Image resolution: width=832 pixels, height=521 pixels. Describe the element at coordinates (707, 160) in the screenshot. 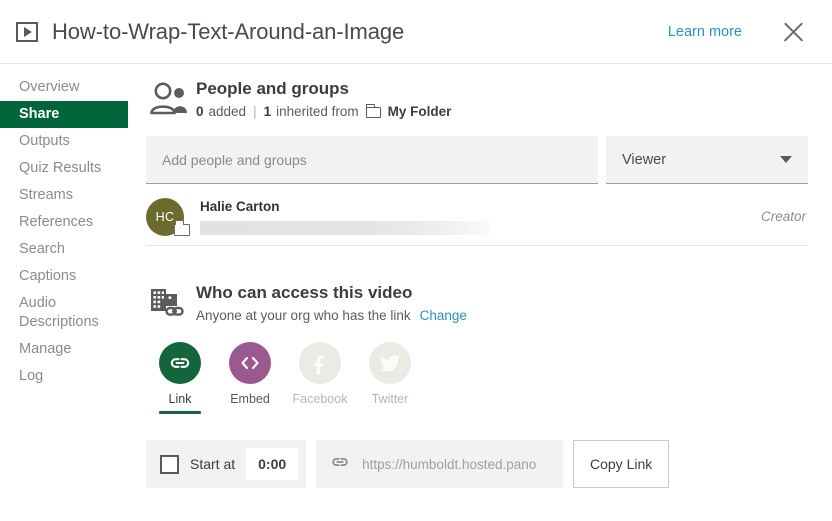

I see `role-select: Viewer` at that location.